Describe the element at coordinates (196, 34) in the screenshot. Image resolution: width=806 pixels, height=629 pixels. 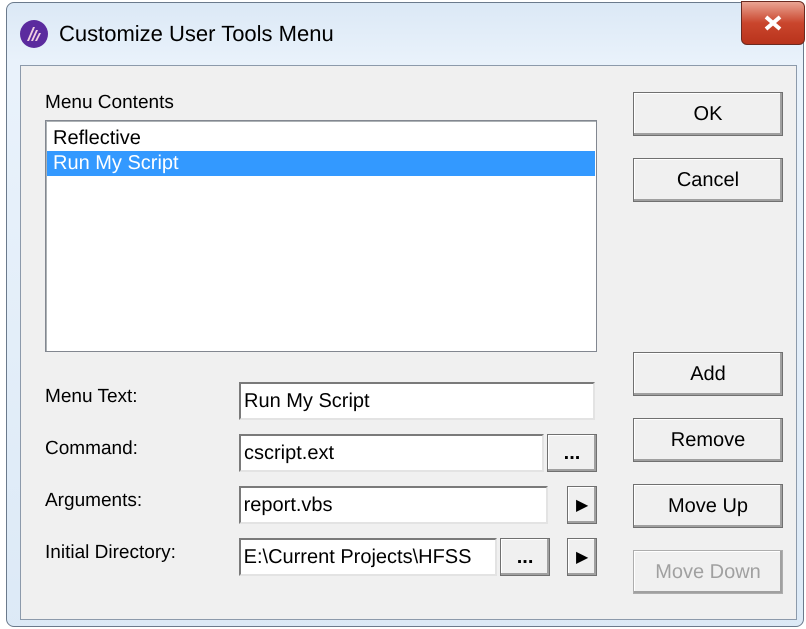
I see `window-title: Customize User Tools Menu` at that location.